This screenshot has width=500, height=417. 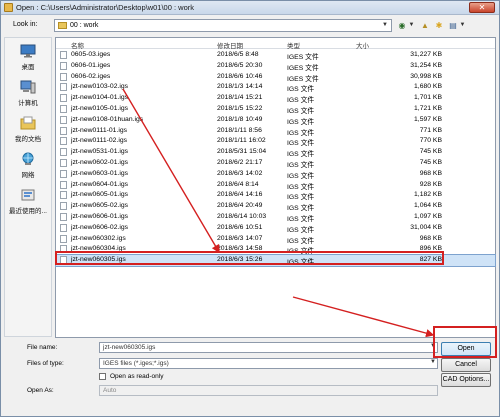 What do you see at coordinates (28, 51) in the screenshot?
I see `desktop-icon` at bounding box center [28, 51].